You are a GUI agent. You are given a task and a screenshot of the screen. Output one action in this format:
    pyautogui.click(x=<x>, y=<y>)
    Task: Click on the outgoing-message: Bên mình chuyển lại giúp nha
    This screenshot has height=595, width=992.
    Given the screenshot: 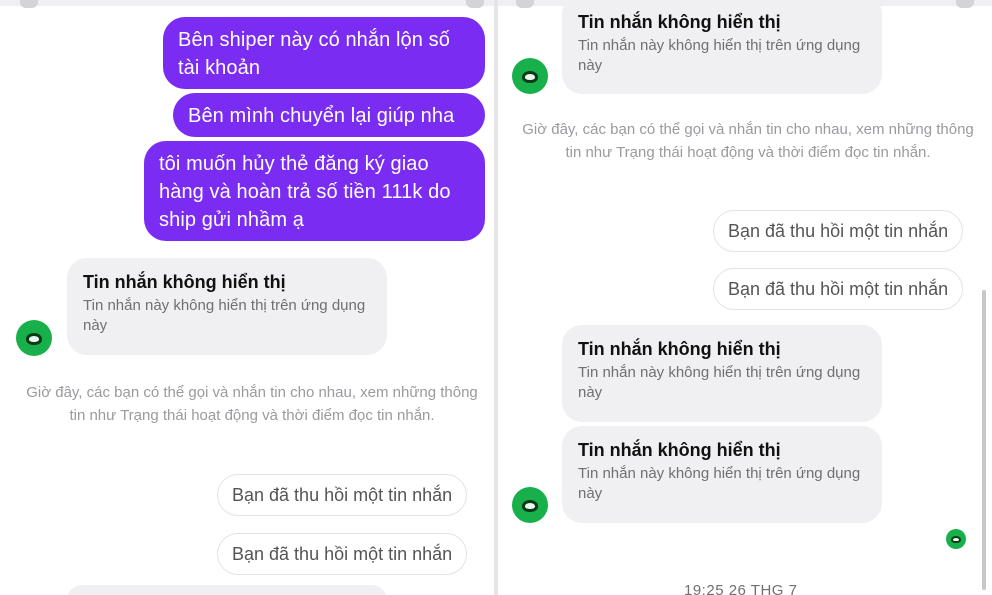 What is the action you would take?
    pyautogui.click(x=329, y=115)
    